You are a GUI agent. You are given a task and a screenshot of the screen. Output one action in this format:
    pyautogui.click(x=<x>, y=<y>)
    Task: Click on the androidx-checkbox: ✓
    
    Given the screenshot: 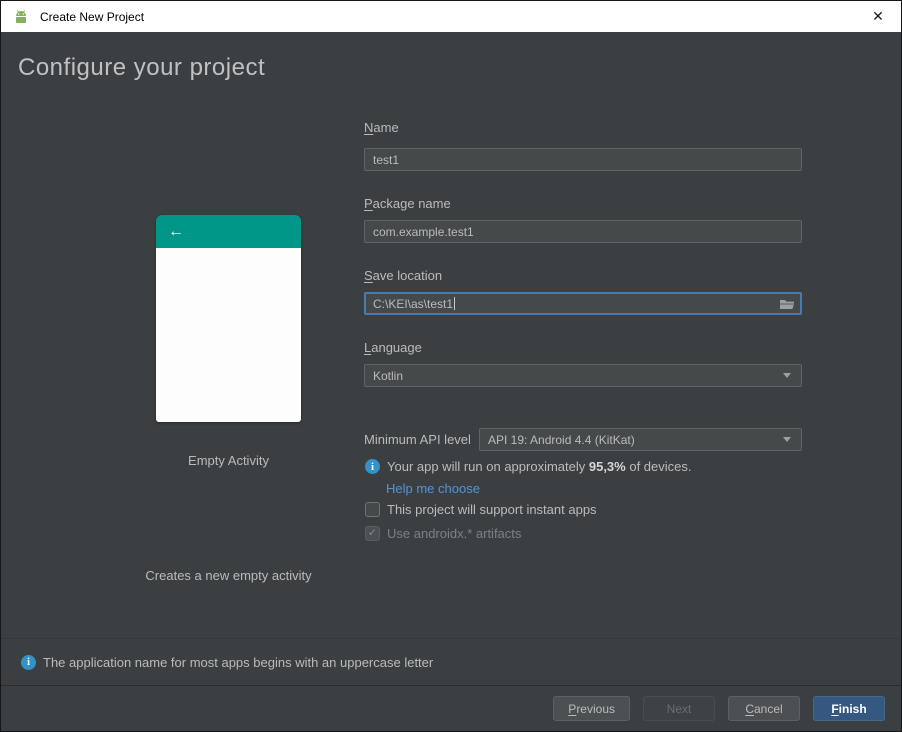 What is the action you would take?
    pyautogui.click(x=372, y=533)
    